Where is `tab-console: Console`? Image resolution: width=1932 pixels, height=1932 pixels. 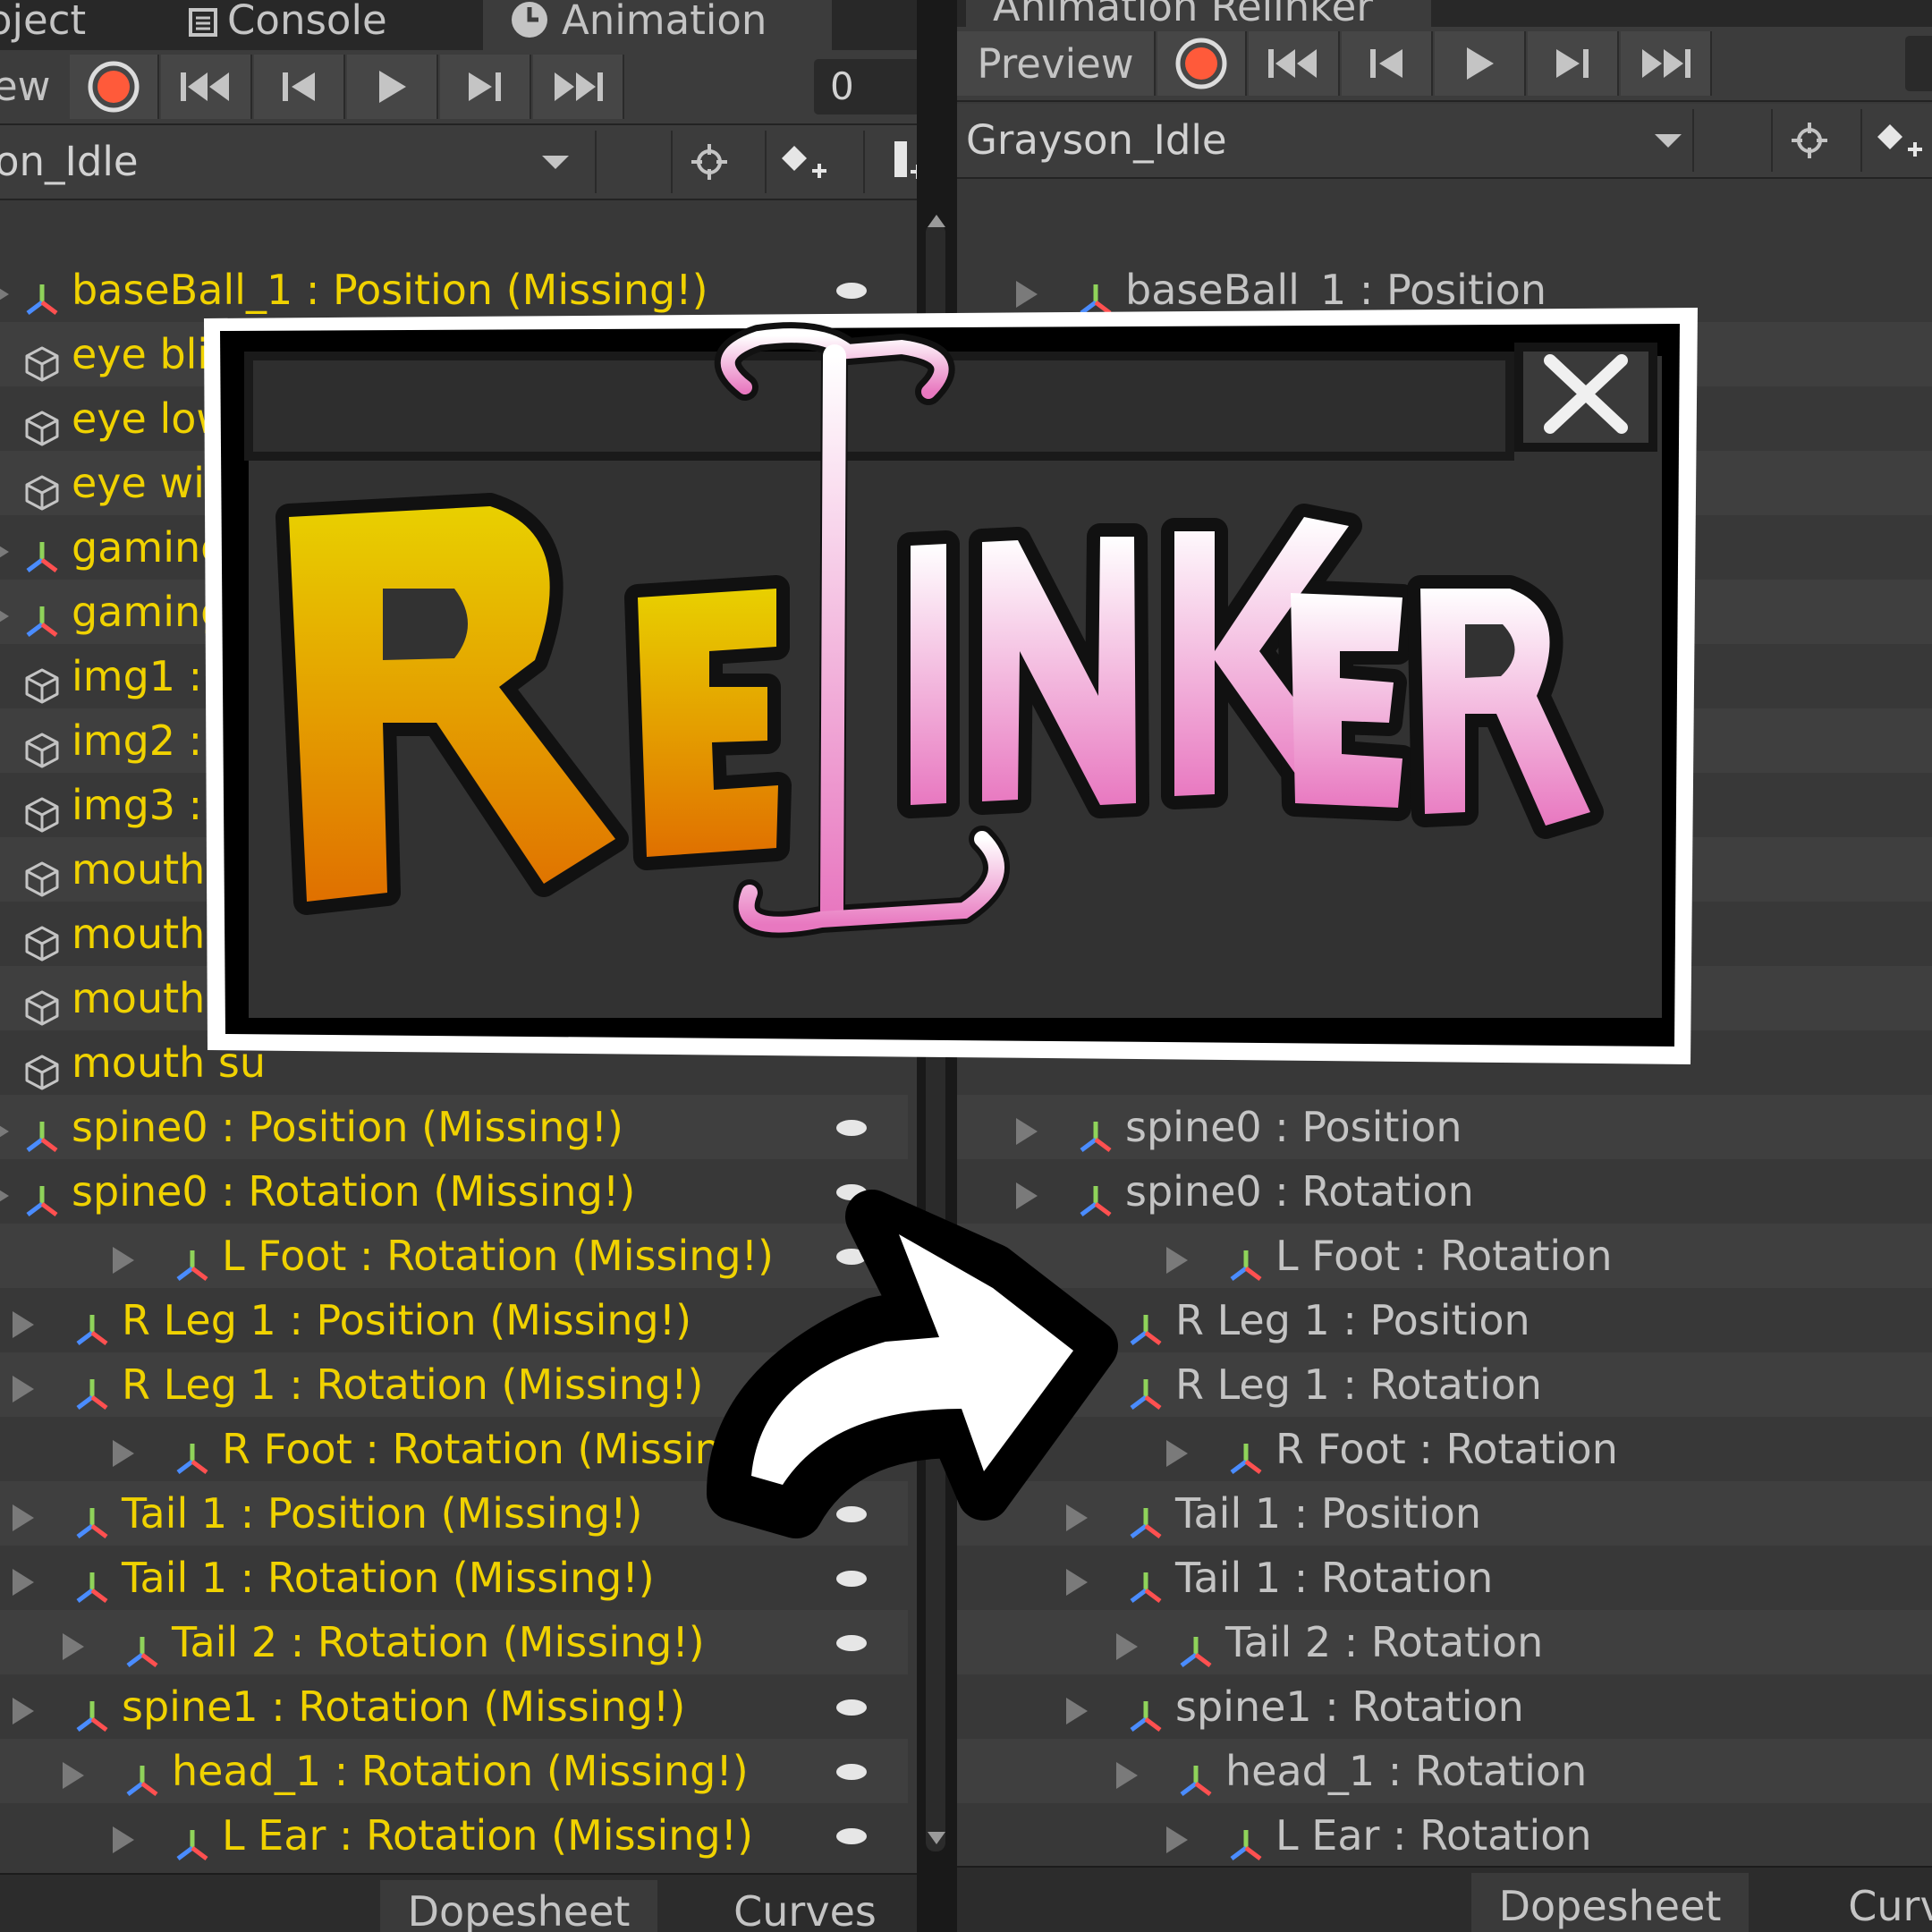
tab-console: Console is located at coordinates (331, 25).